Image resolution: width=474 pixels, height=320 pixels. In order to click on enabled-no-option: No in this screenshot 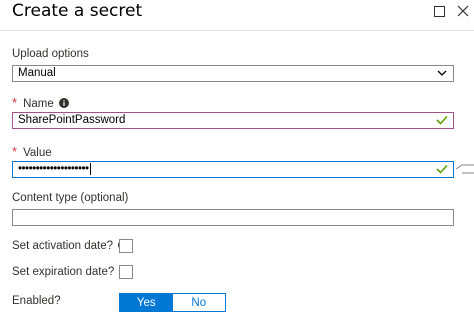, I will do `click(198, 302)`.